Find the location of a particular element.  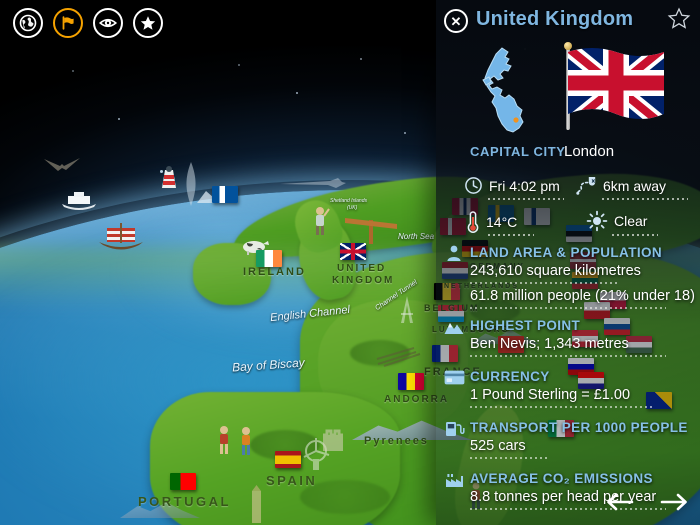

stat-line: 243,610 square kilometres is located at coordinates (555, 271).